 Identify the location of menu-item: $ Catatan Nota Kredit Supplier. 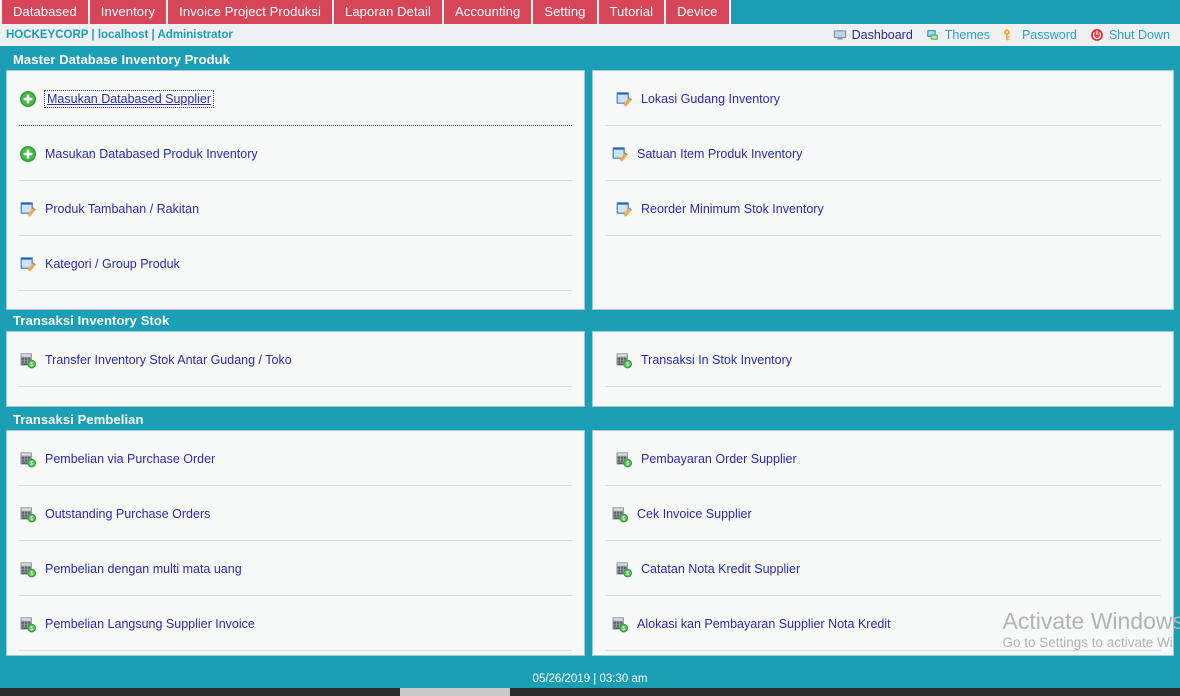
(883, 568).